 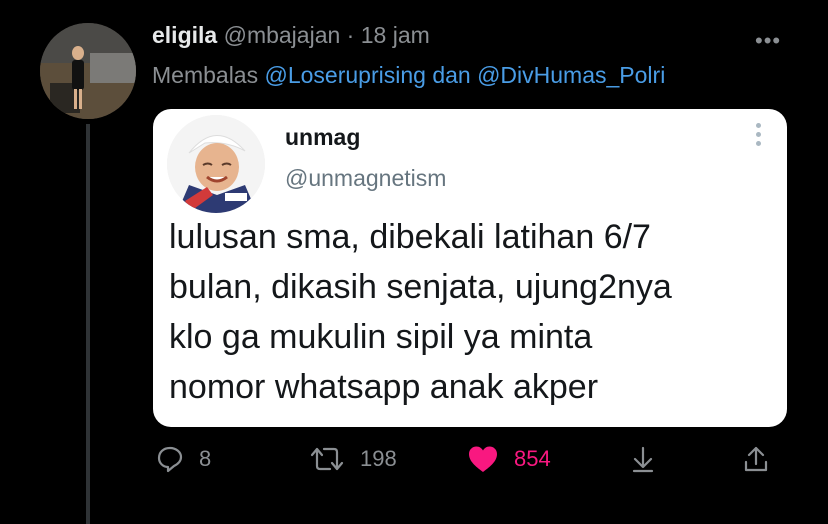 I want to click on user-avatar, so click(x=88, y=71).